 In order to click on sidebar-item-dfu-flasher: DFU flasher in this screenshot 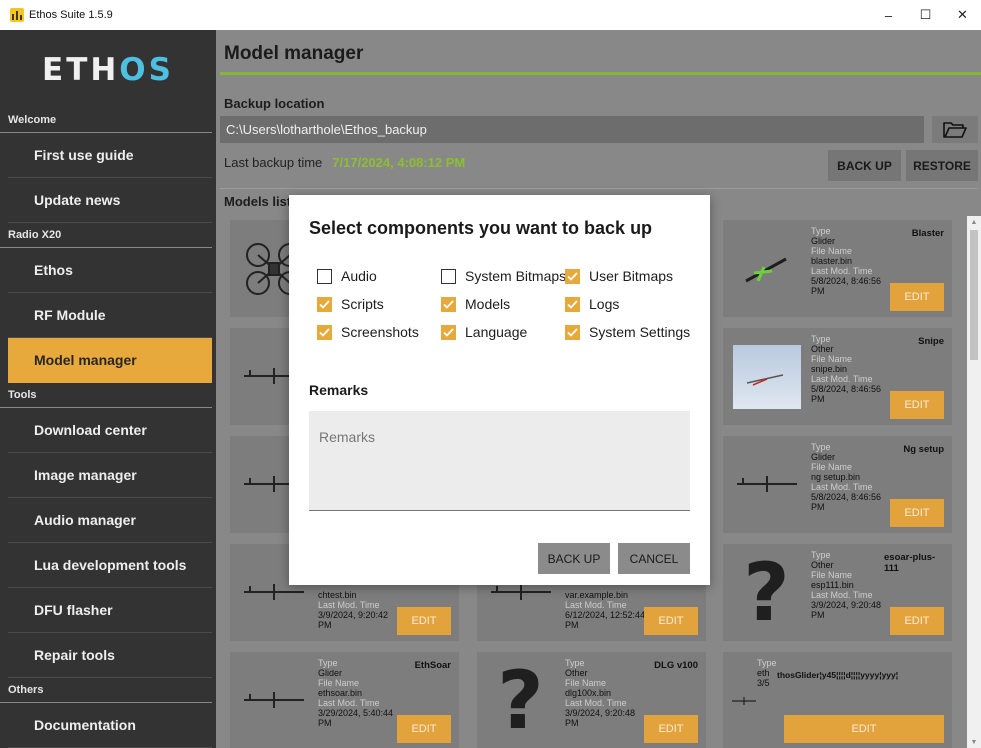, I will do `click(110, 610)`.